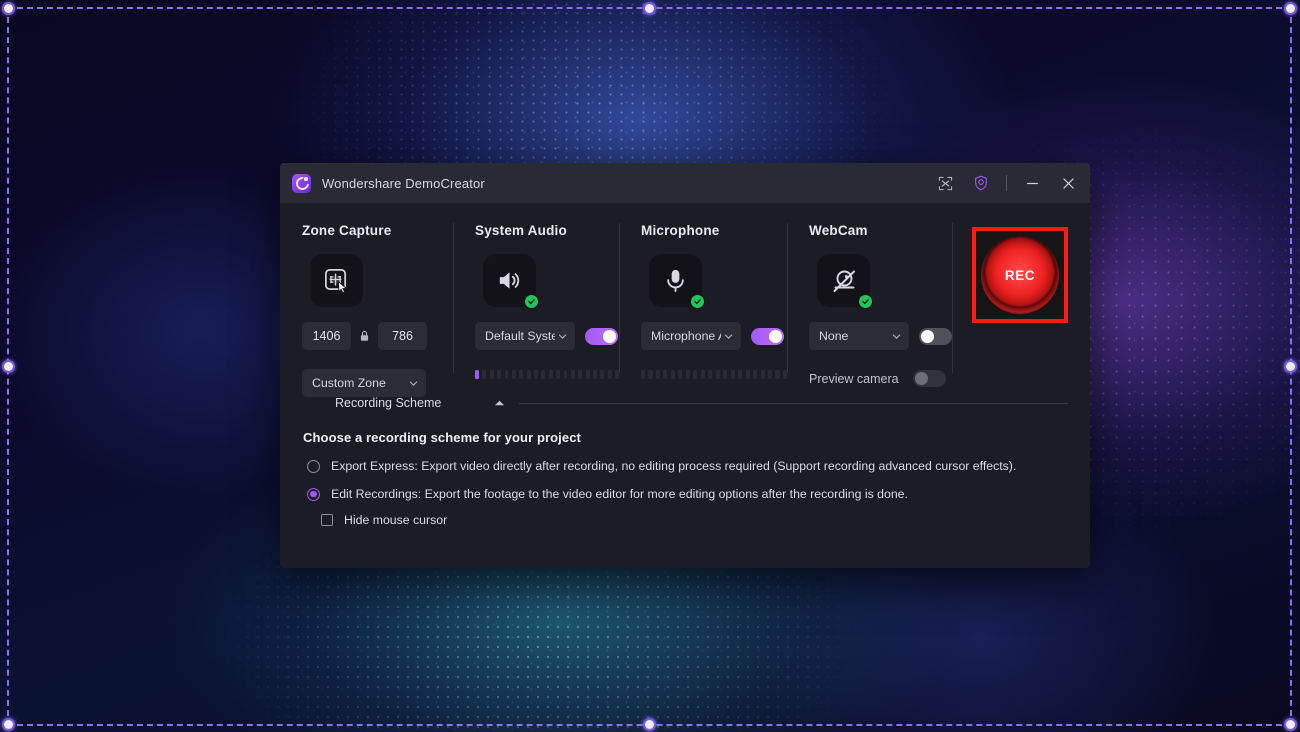 The height and width of the screenshot is (732, 1300). What do you see at coordinates (301, 183) in the screenshot?
I see `democreator-logo-icon` at bounding box center [301, 183].